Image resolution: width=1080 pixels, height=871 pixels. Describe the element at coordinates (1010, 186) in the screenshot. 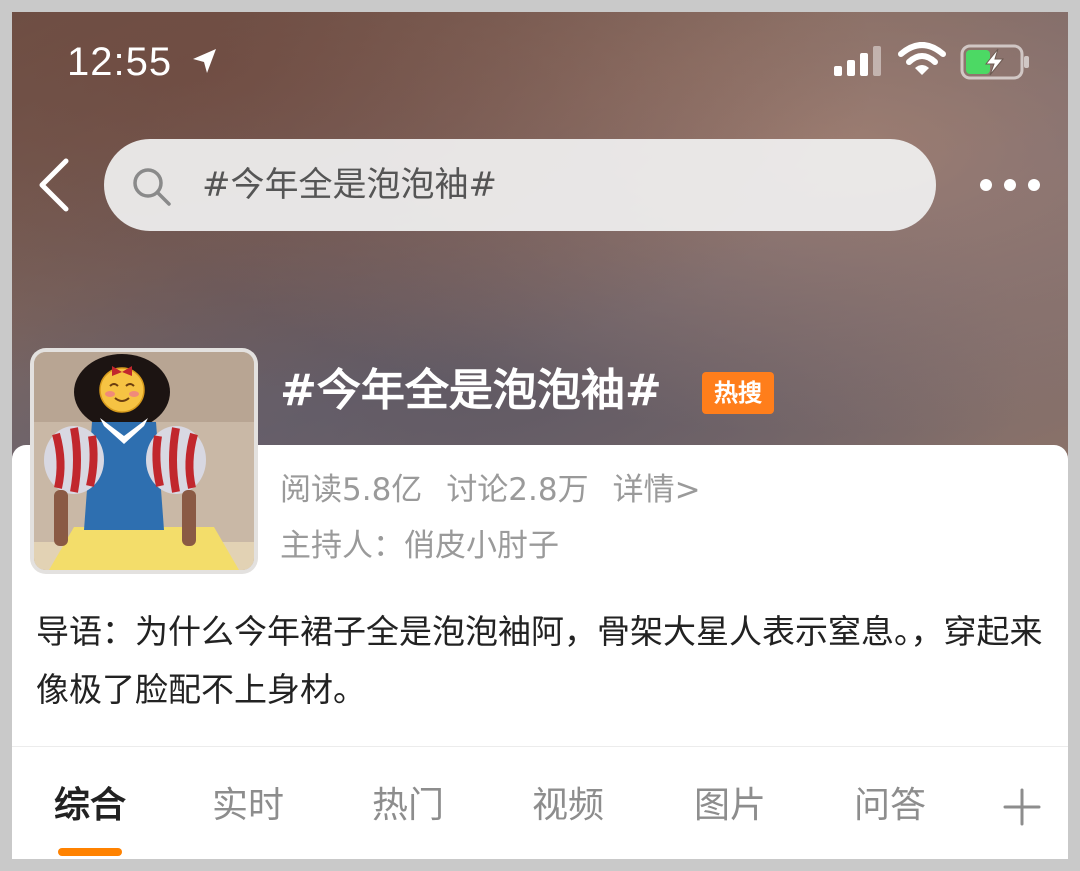

I see `more-options-button` at that location.